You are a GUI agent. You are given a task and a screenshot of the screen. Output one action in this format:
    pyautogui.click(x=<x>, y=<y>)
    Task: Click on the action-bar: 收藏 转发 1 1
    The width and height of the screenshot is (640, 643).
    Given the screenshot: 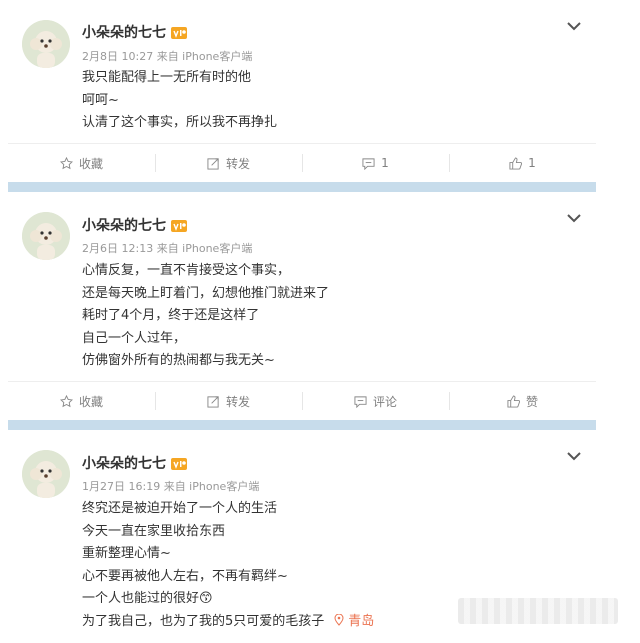 What is the action you would take?
    pyautogui.click(x=302, y=162)
    